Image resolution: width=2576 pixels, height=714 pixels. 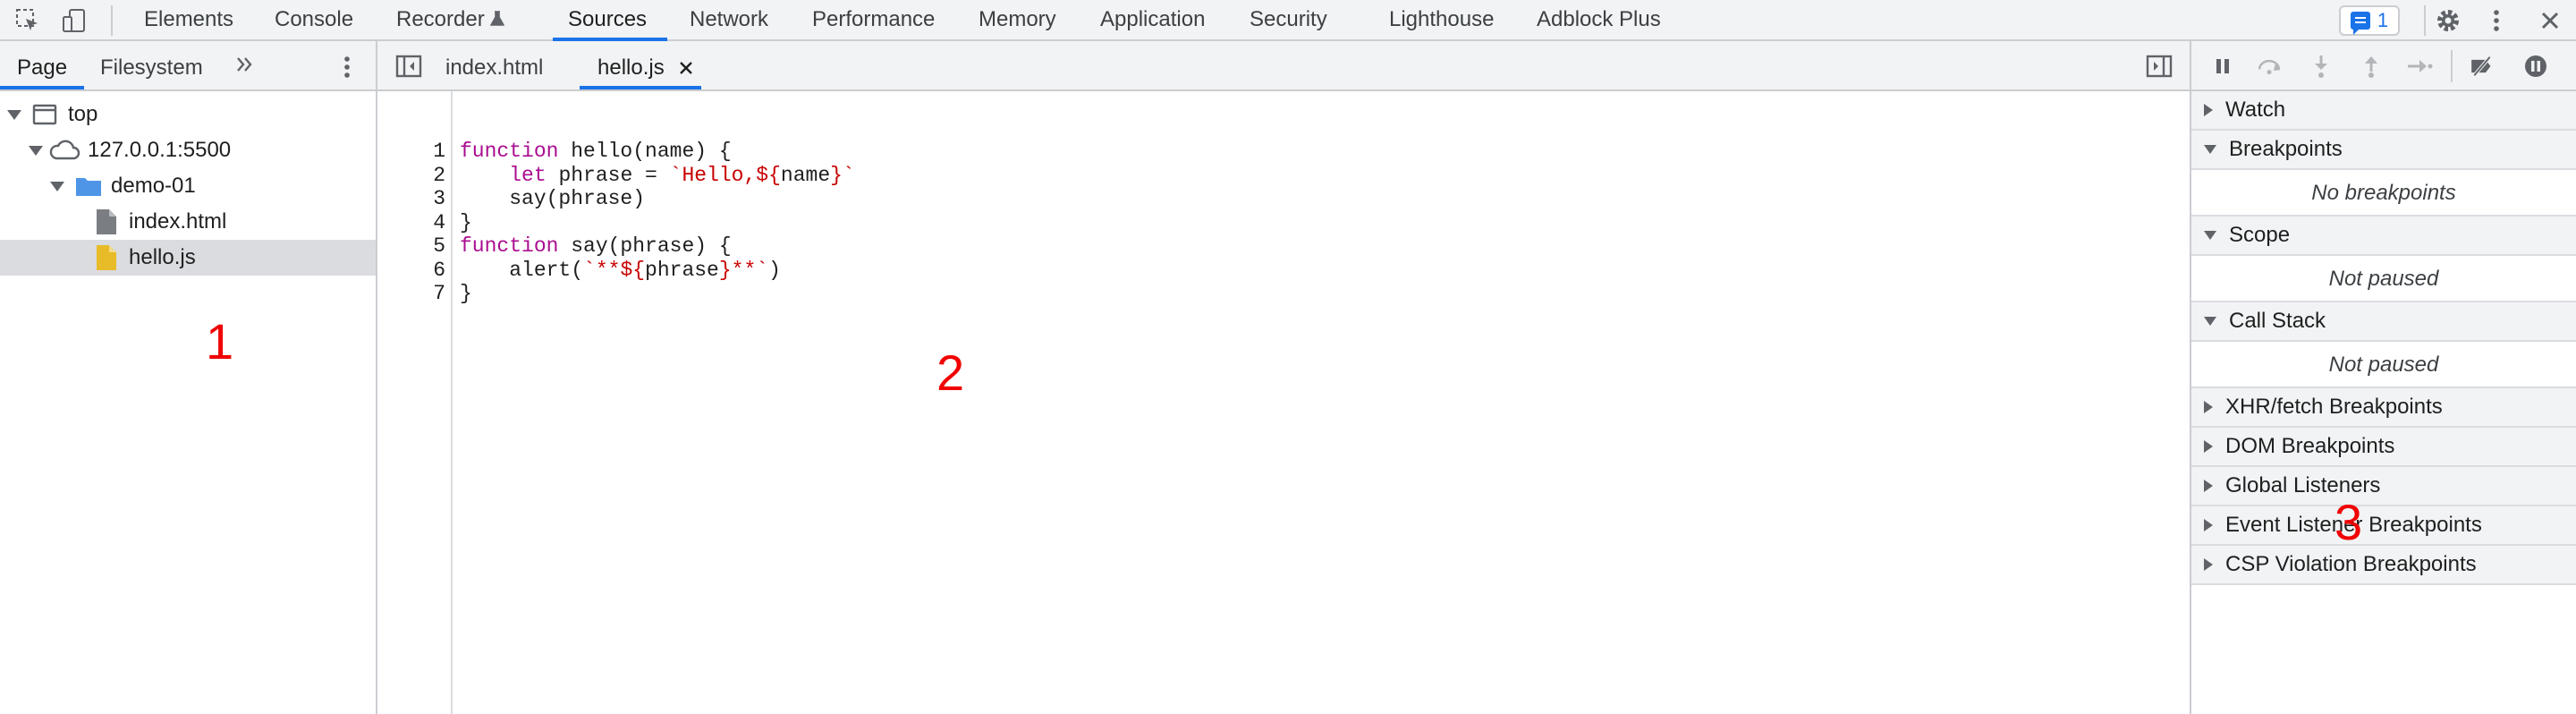 I want to click on code-token: phrase =, so click(x=608, y=175).